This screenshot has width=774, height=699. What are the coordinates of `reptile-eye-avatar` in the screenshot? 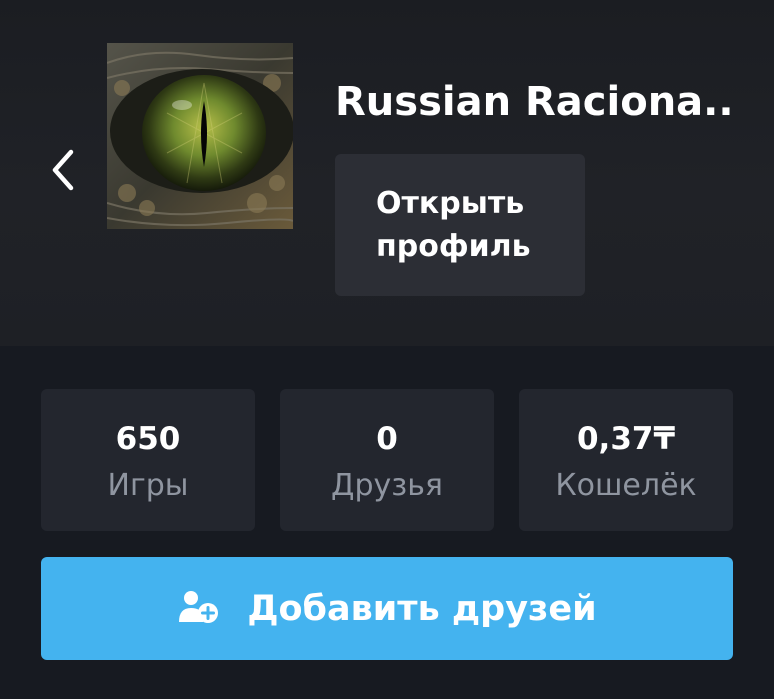 It's located at (200, 136).